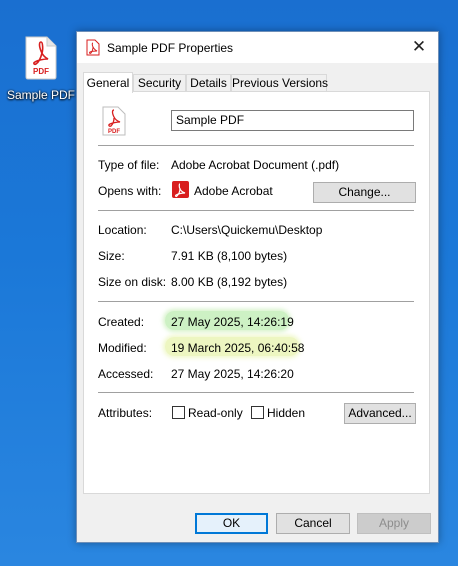 This screenshot has height=566, width=458. What do you see at coordinates (178, 412) in the screenshot?
I see `read-only-checkbox` at bounding box center [178, 412].